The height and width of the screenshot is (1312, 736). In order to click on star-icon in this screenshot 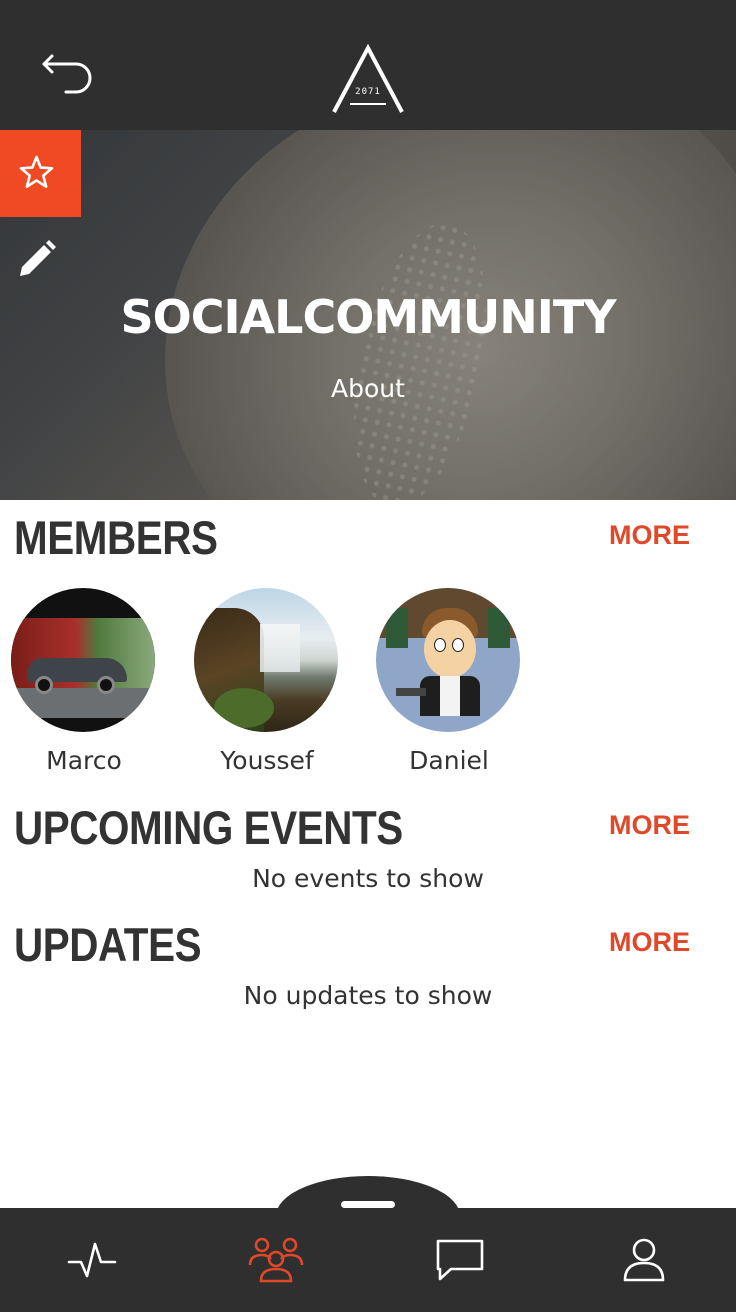, I will do `click(36, 171)`.